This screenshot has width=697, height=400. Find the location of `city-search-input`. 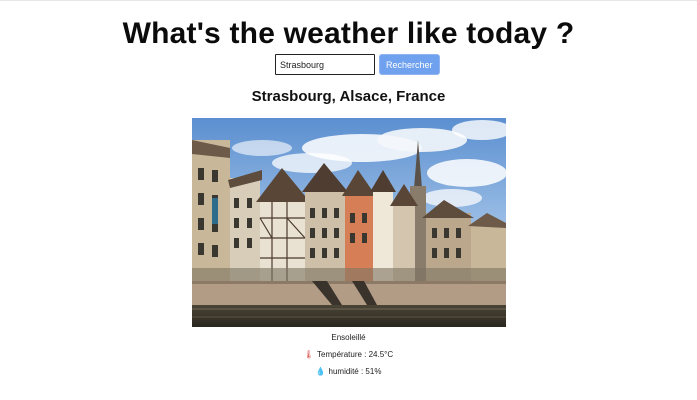

city-search-input is located at coordinates (325, 64).